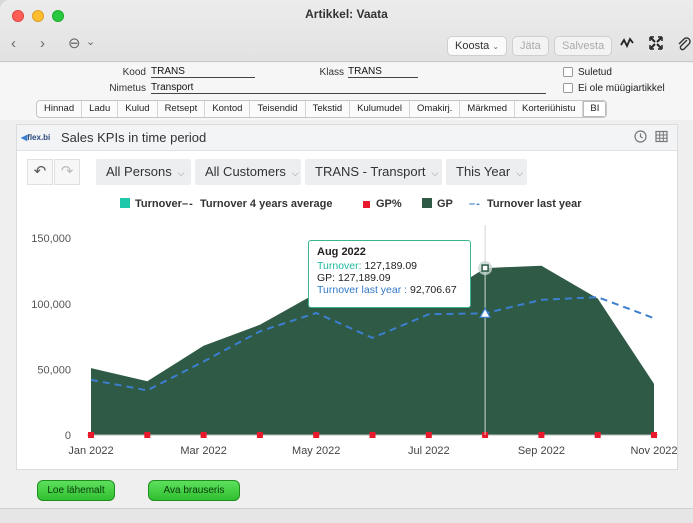 The height and width of the screenshot is (523, 693). Describe the element at coordinates (182, 109) in the screenshot. I see `tab-retsept: Retsept` at that location.